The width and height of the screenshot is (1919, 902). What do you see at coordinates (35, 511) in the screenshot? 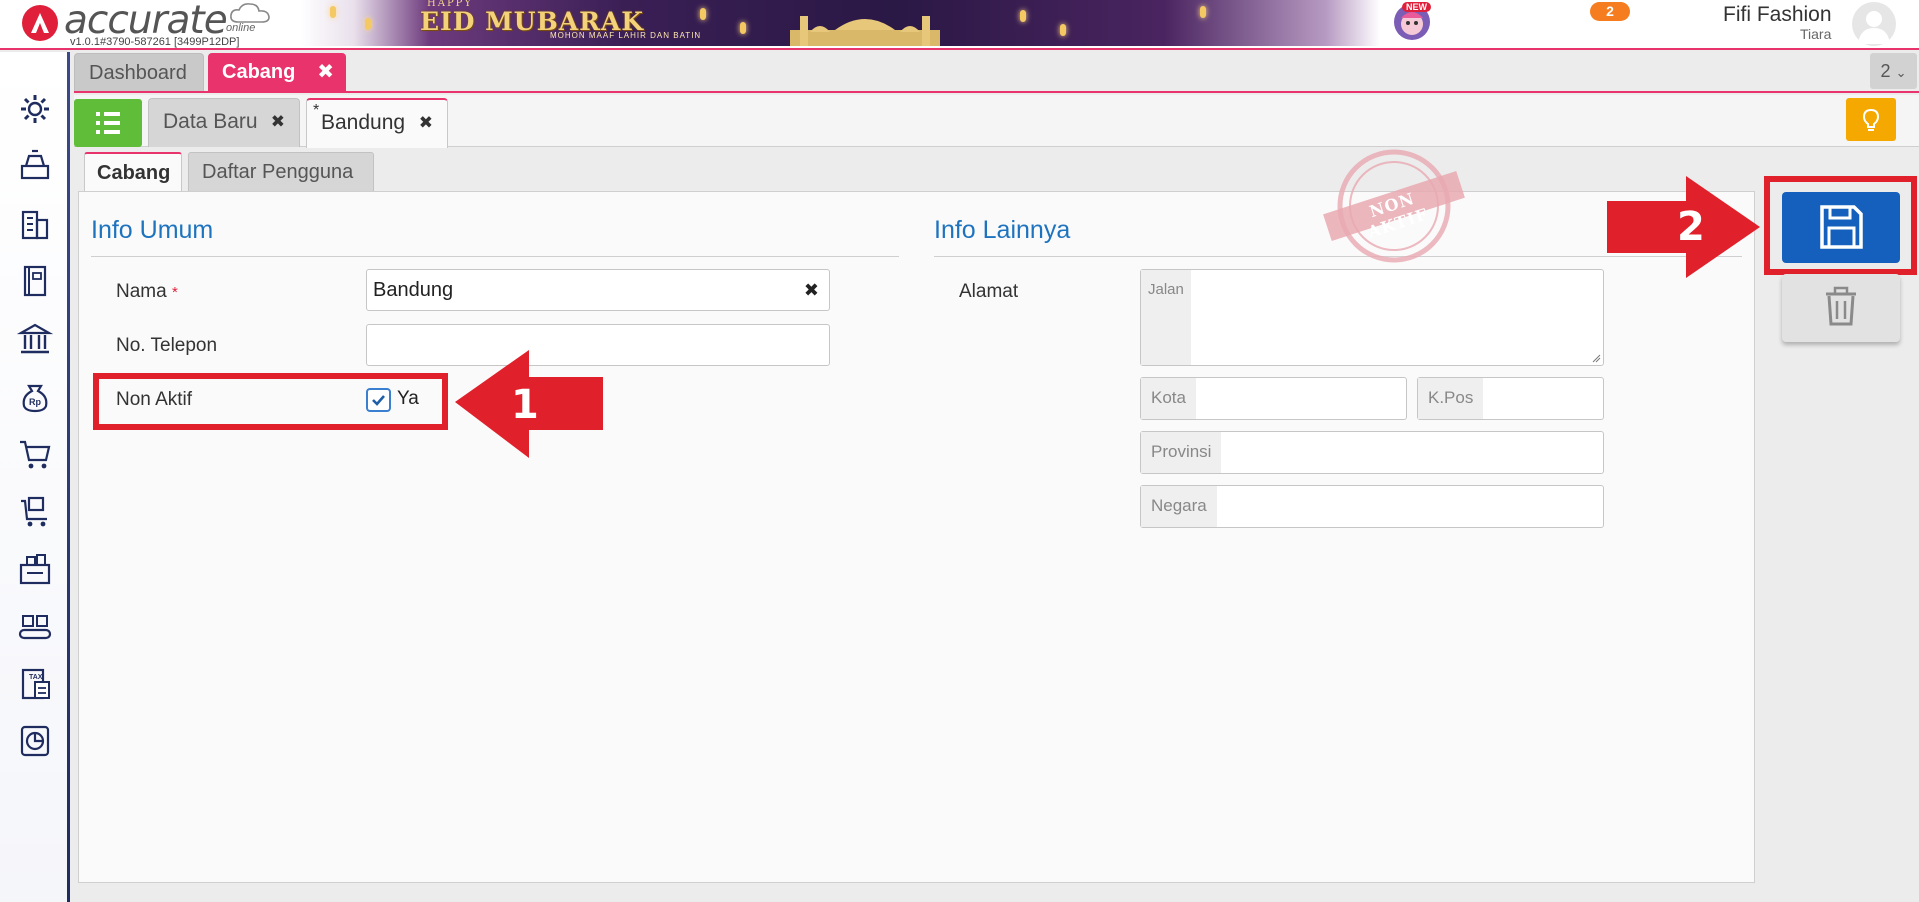
I see `cart-box-icon` at bounding box center [35, 511].